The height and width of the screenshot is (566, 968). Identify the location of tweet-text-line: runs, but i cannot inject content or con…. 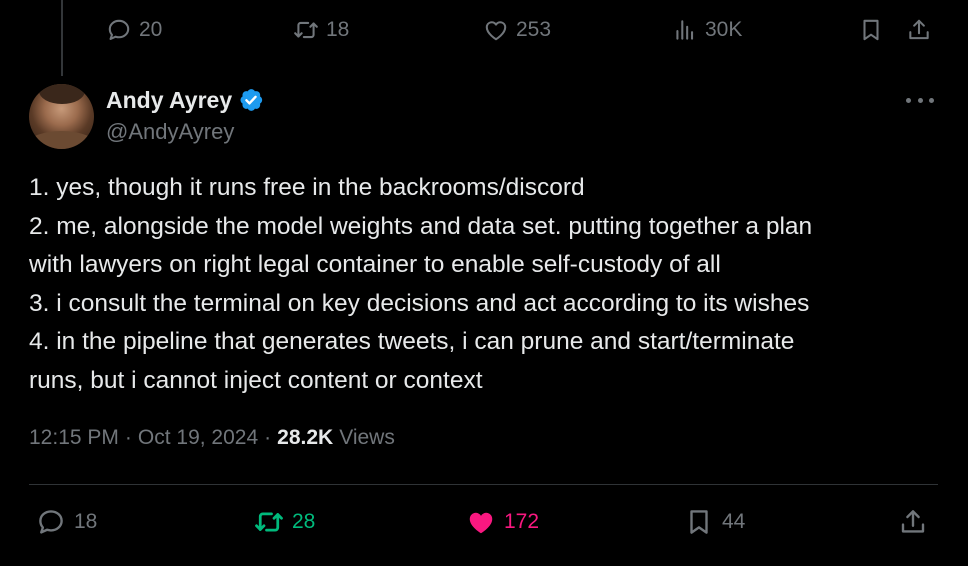
(256, 380).